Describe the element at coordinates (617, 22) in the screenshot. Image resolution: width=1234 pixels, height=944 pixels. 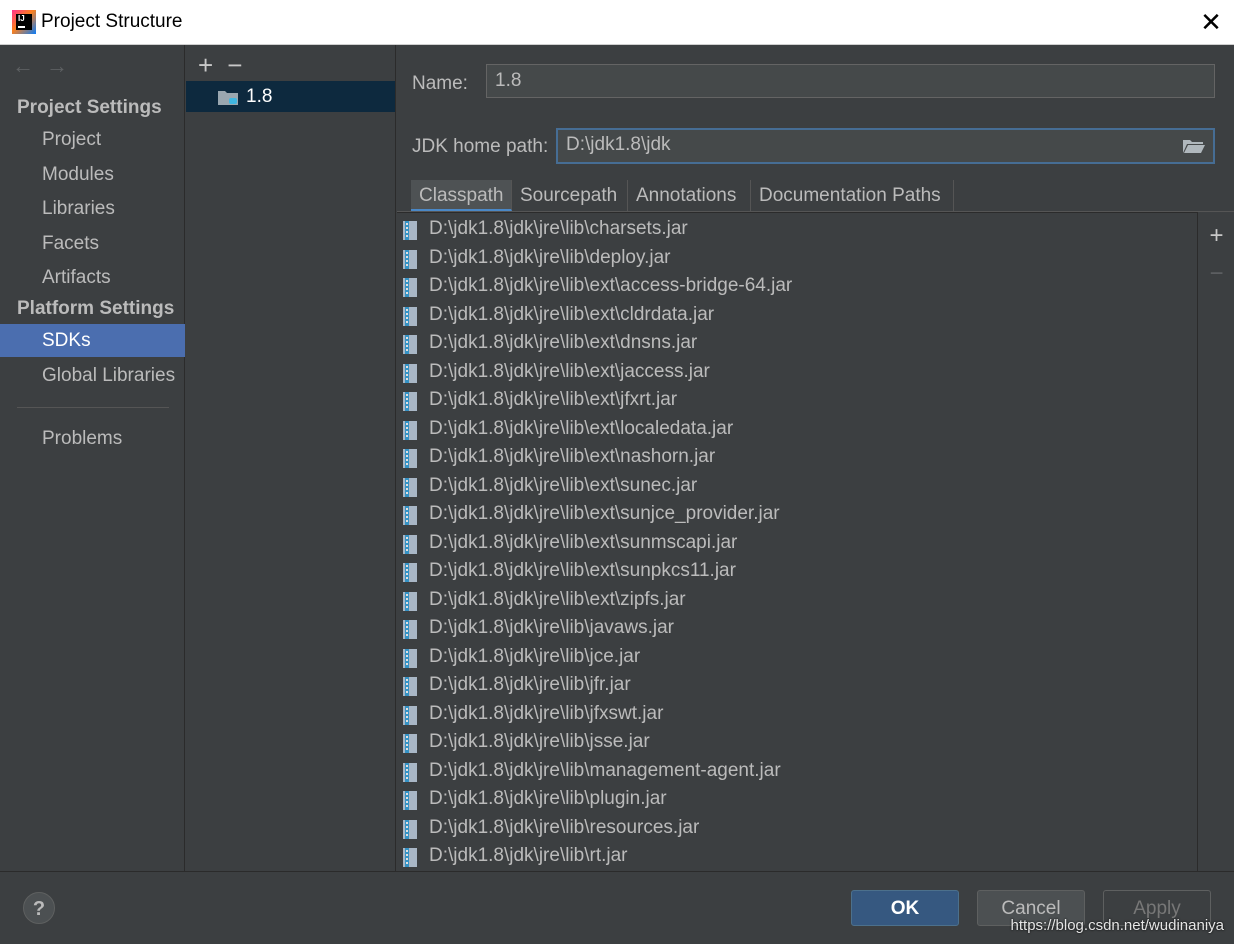
I see `title-bar: IJ Project Structure ✕` at that location.